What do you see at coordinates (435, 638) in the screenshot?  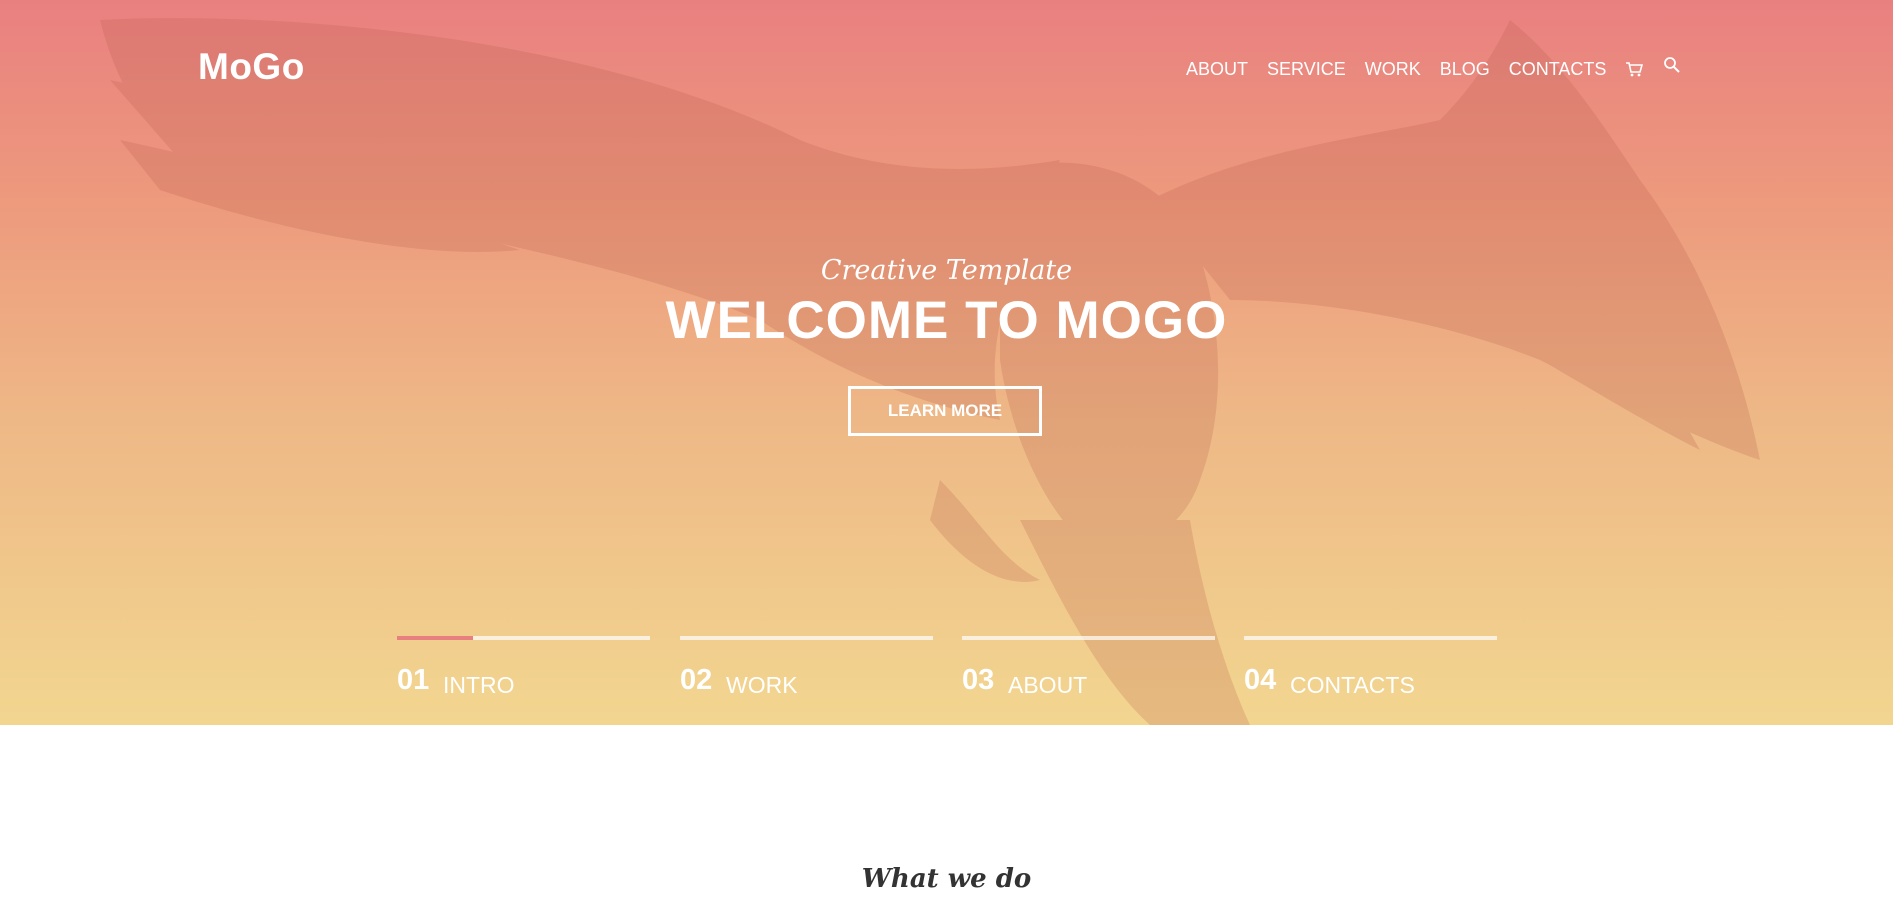 I see `slide-progress-fill` at bounding box center [435, 638].